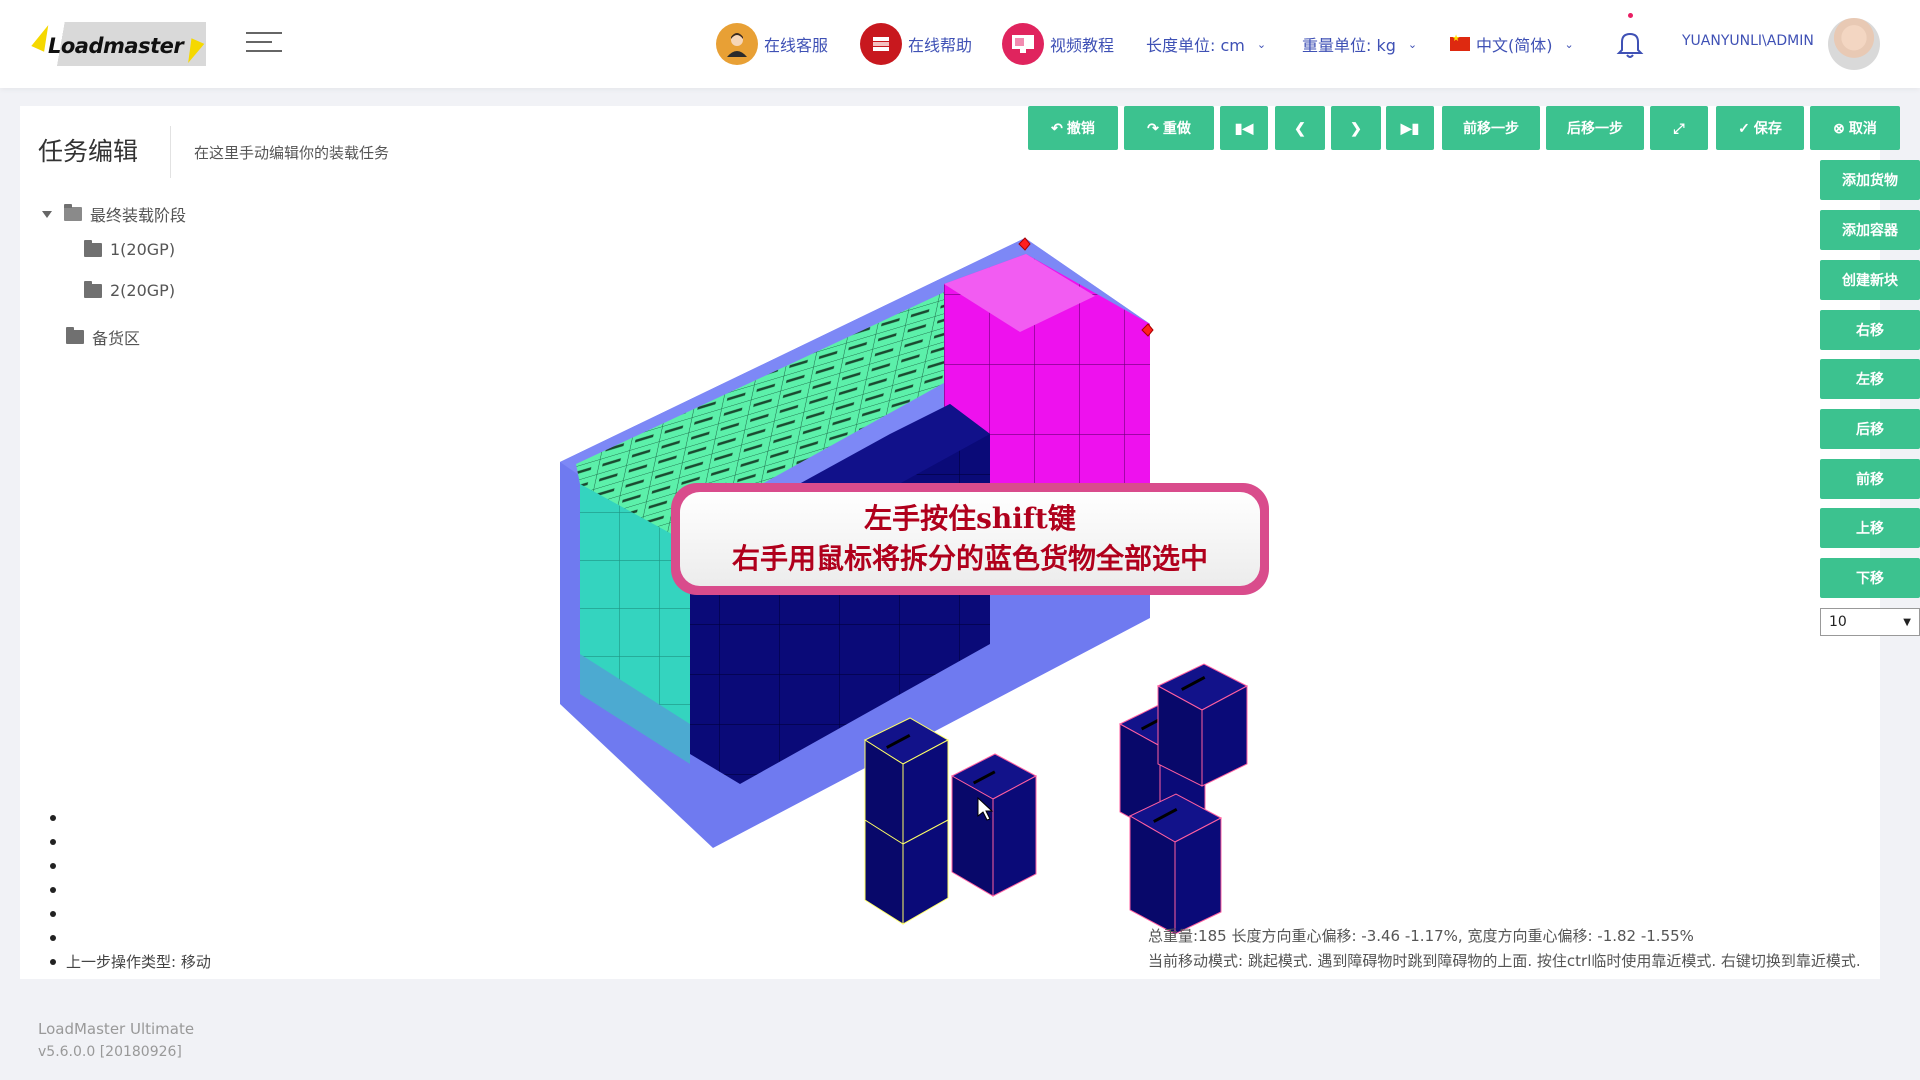  Describe the element at coordinates (1870, 622) in the screenshot. I see `step-size-select: 10 ▼` at that location.